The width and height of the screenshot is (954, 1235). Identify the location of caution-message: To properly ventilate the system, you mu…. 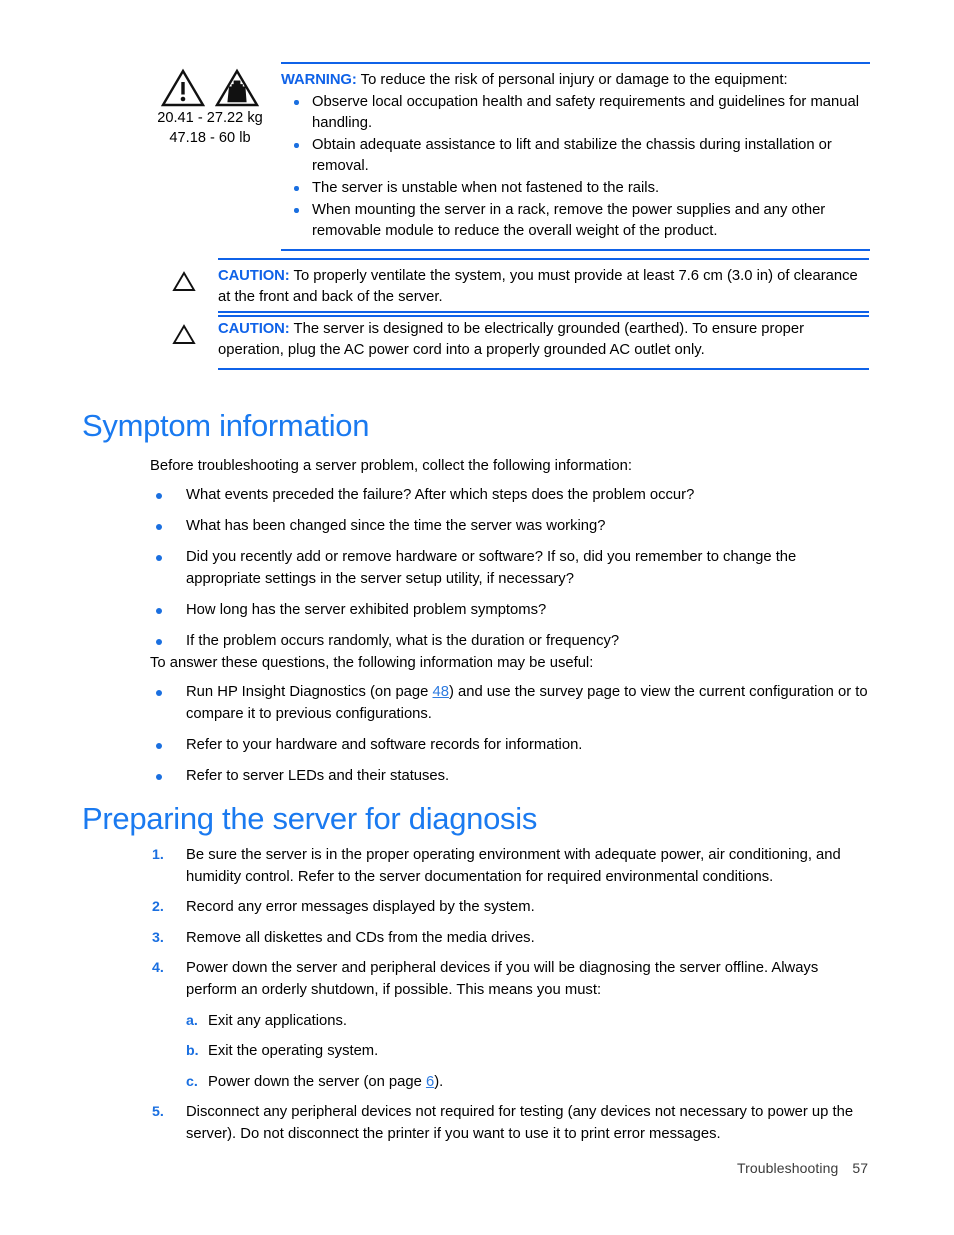
(538, 286).